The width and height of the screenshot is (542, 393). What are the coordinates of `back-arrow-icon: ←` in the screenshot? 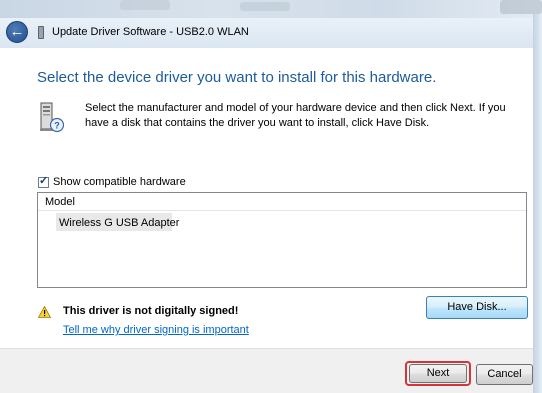 It's located at (17, 31).